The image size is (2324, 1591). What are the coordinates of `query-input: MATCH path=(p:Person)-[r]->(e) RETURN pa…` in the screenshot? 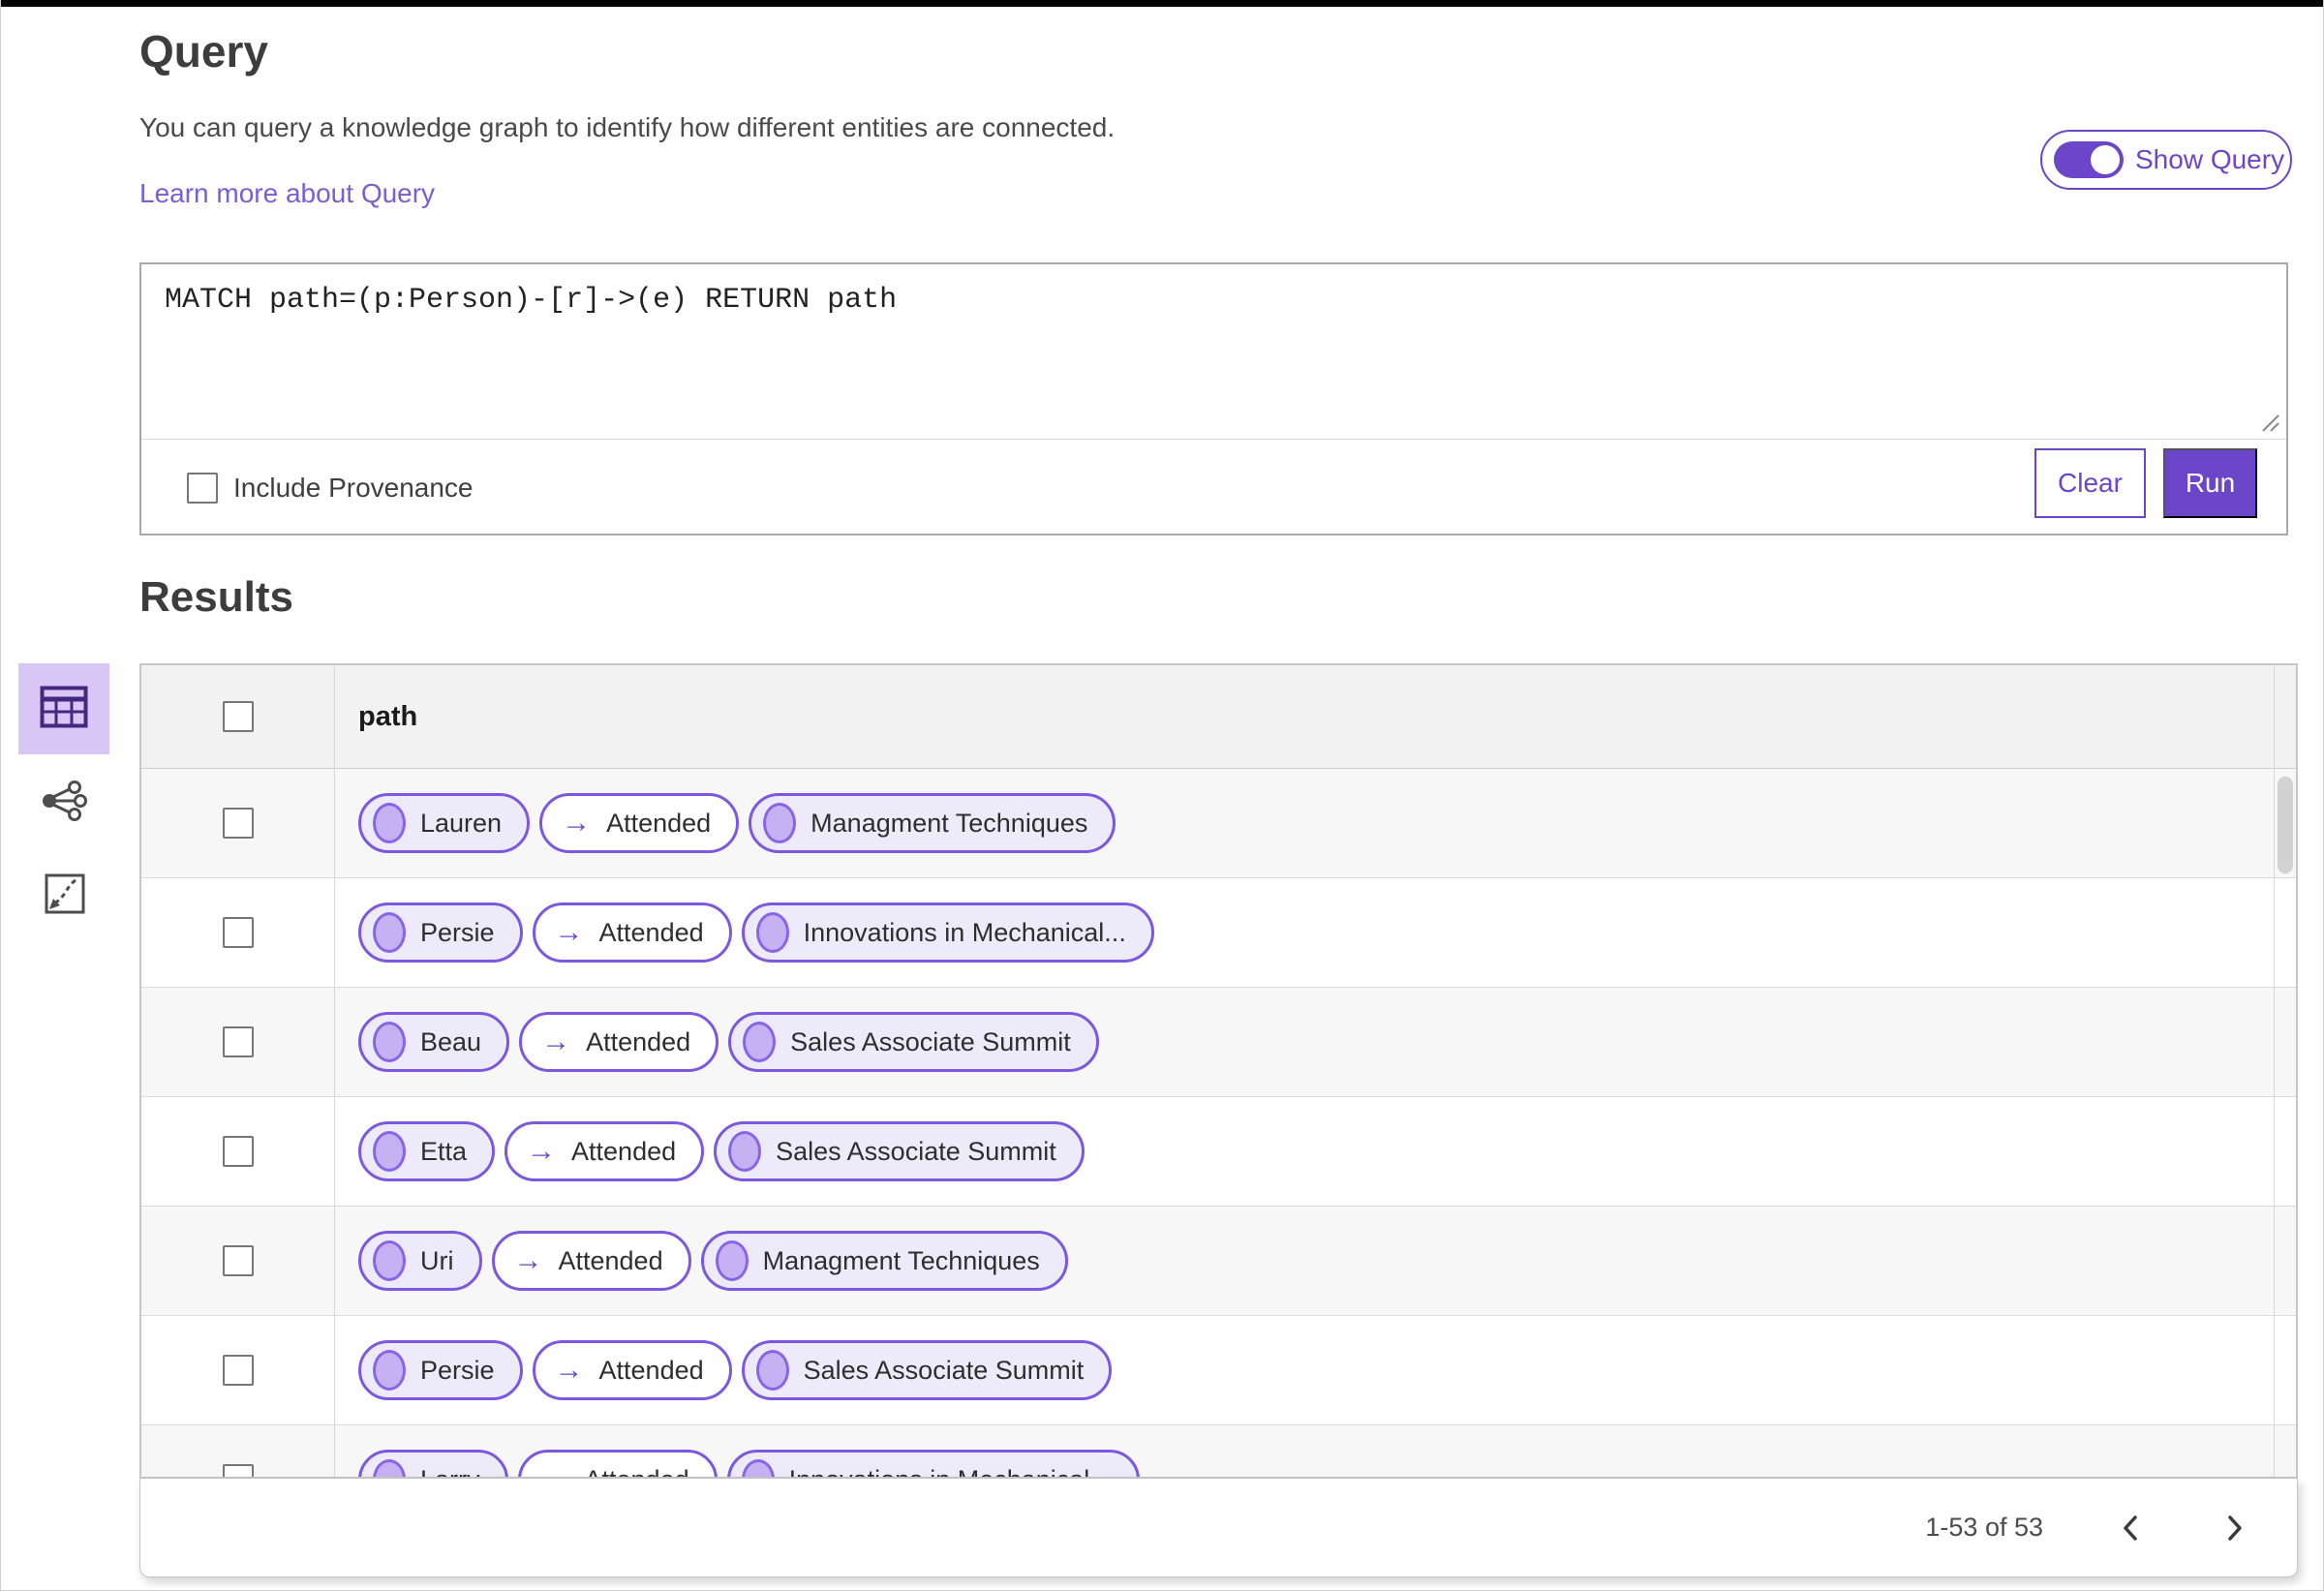 It's located at (1207, 300).